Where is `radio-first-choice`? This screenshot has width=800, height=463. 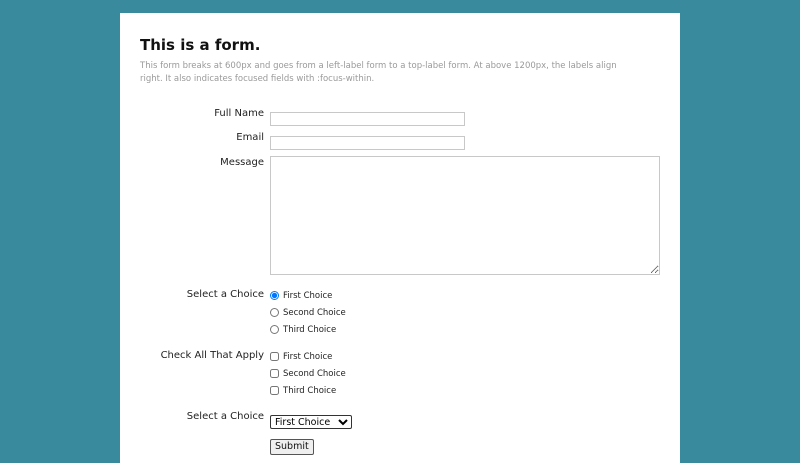 radio-first-choice is located at coordinates (274, 295).